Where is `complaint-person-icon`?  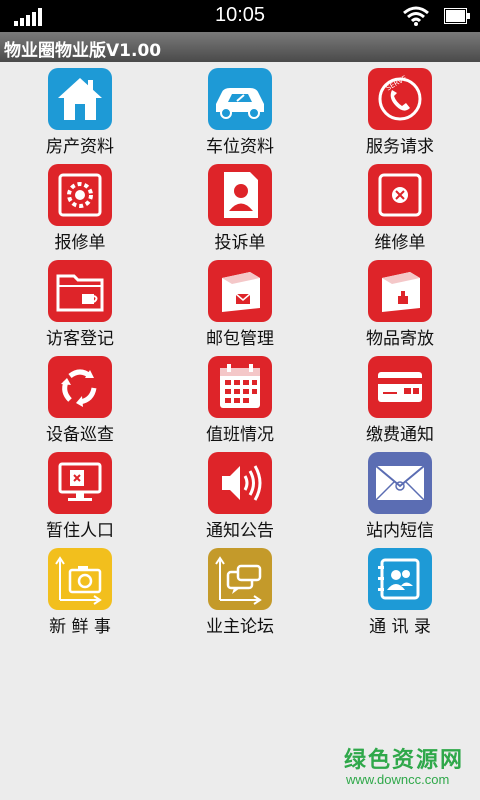
complaint-person-icon is located at coordinates (240, 195).